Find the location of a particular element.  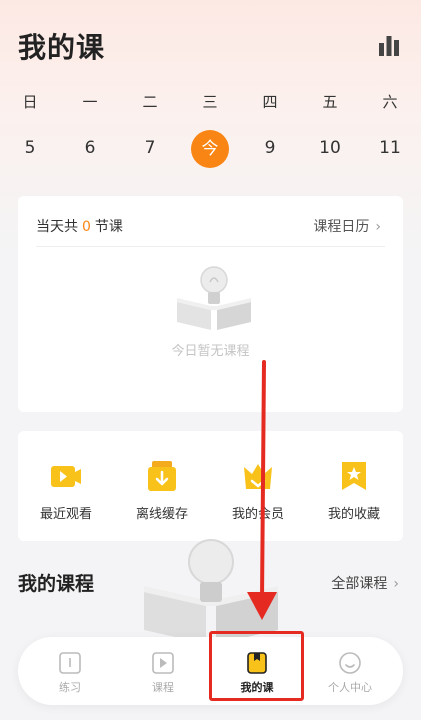

date-row: 5 6 7 今 9 10 11 is located at coordinates (210, 149).